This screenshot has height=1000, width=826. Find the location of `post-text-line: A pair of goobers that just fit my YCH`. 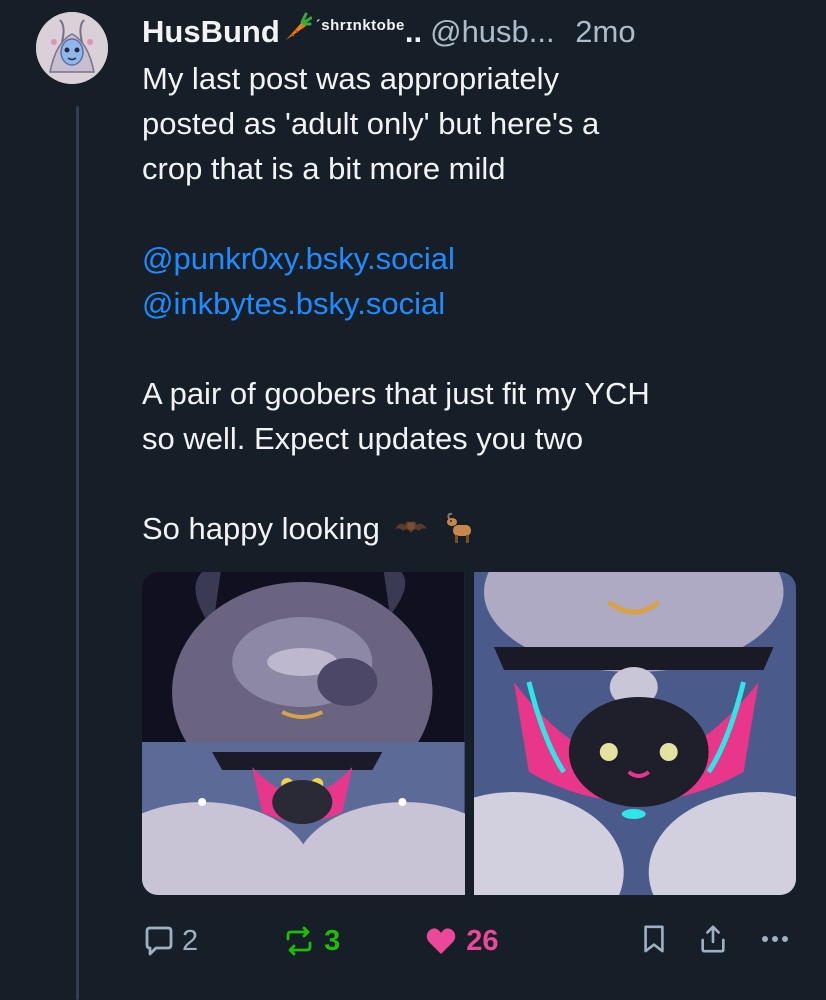

post-text-line: A pair of goobers that just fit my YCH is located at coordinates (396, 393).